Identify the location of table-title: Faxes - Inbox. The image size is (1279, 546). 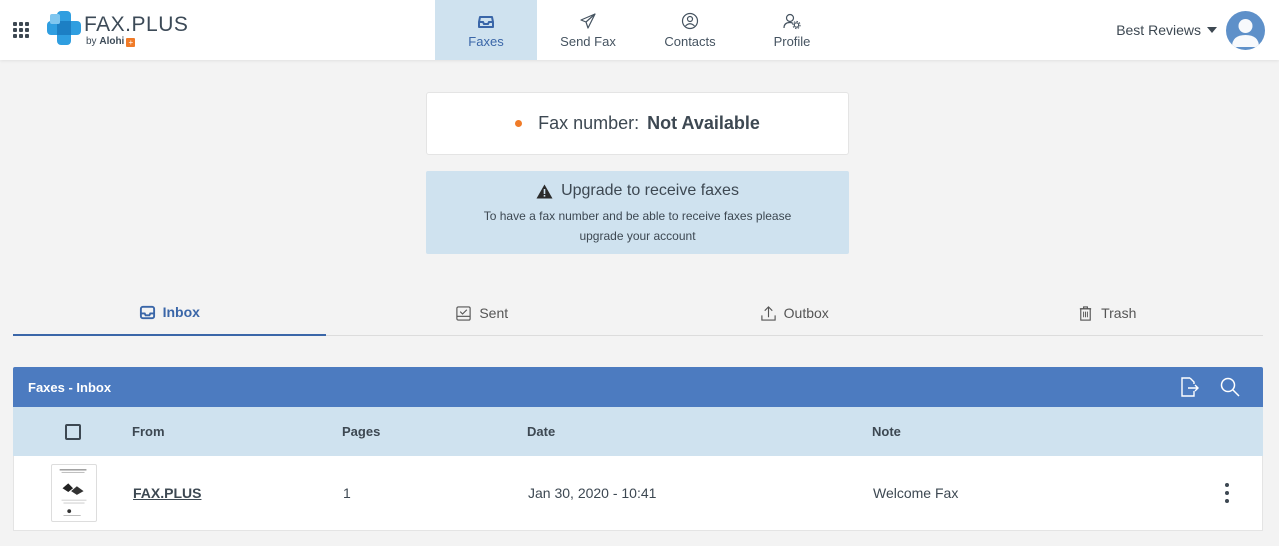
(70, 387).